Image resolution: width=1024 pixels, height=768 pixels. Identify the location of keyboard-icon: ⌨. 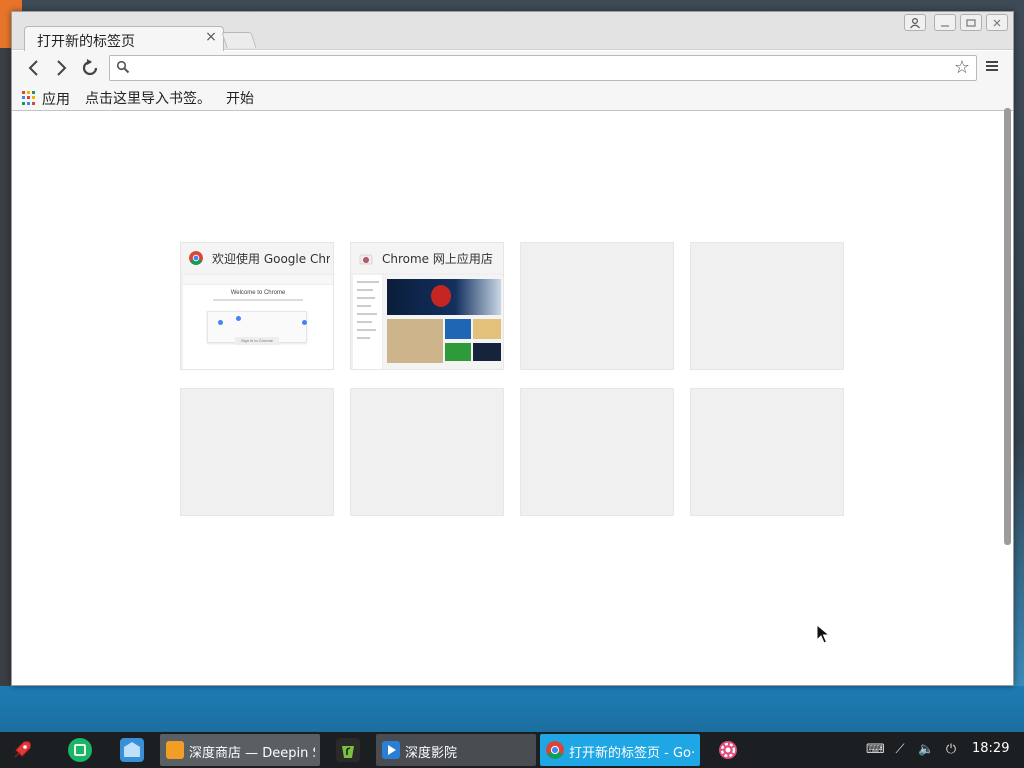
(875, 750).